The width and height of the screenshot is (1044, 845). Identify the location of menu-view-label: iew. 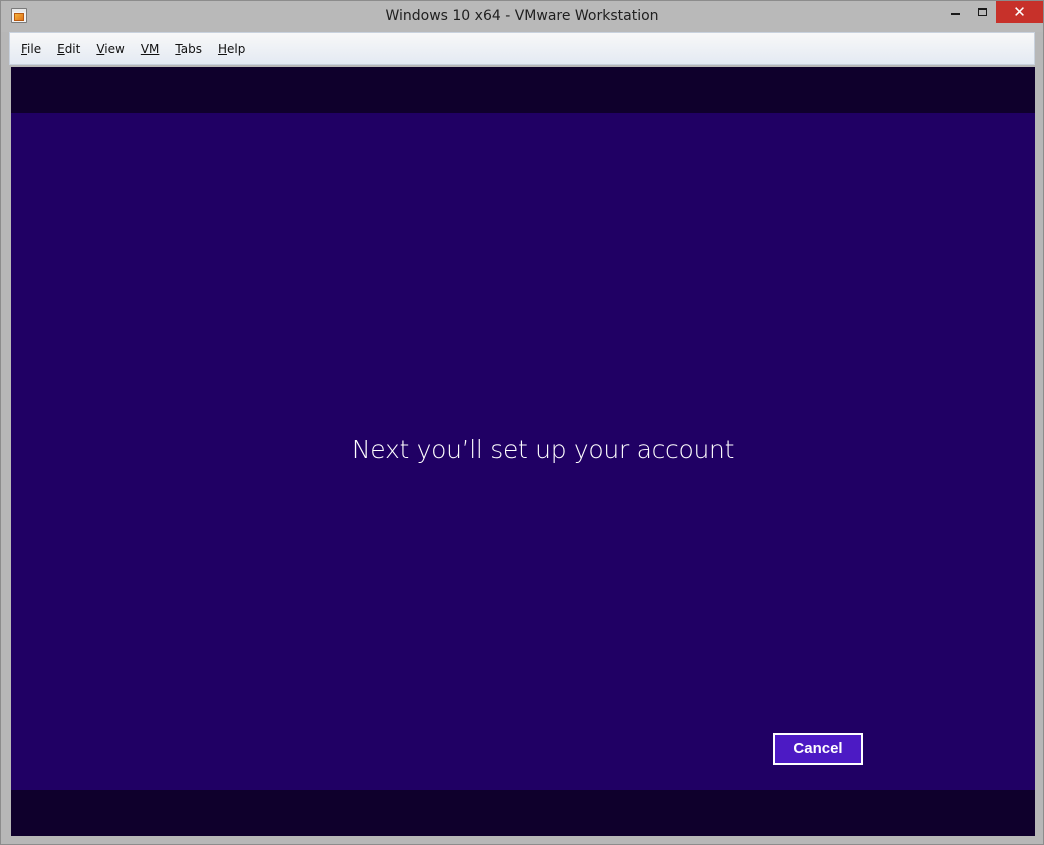
(114, 48).